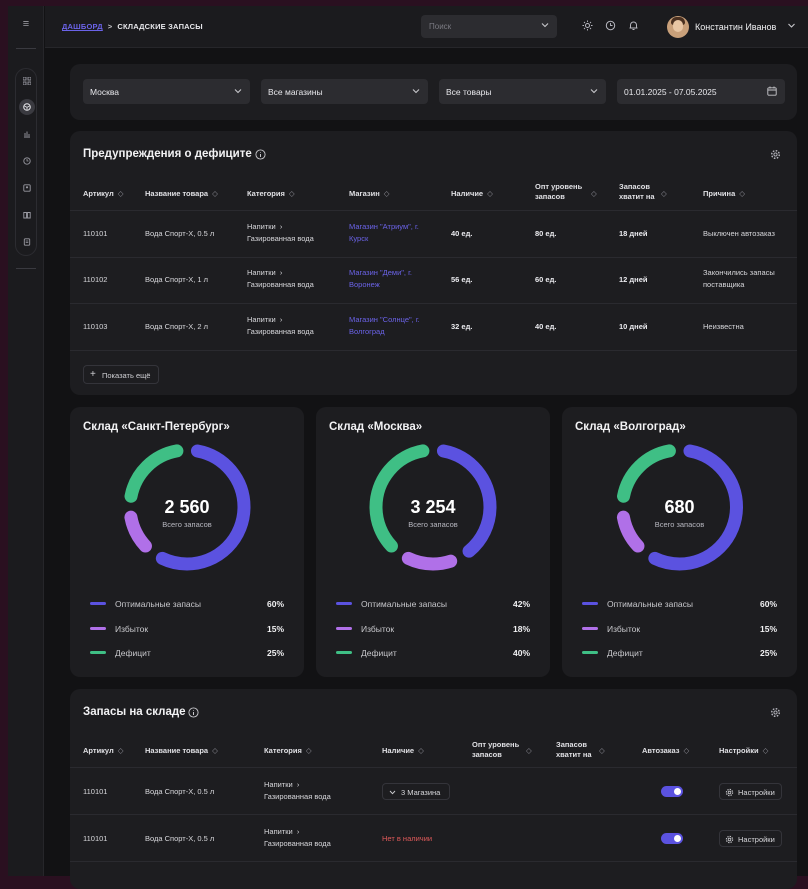 Image resolution: width=808 pixels, height=889 pixels. What do you see at coordinates (27, 134) in the screenshot?
I see `sidebar-item-analytics` at bounding box center [27, 134].